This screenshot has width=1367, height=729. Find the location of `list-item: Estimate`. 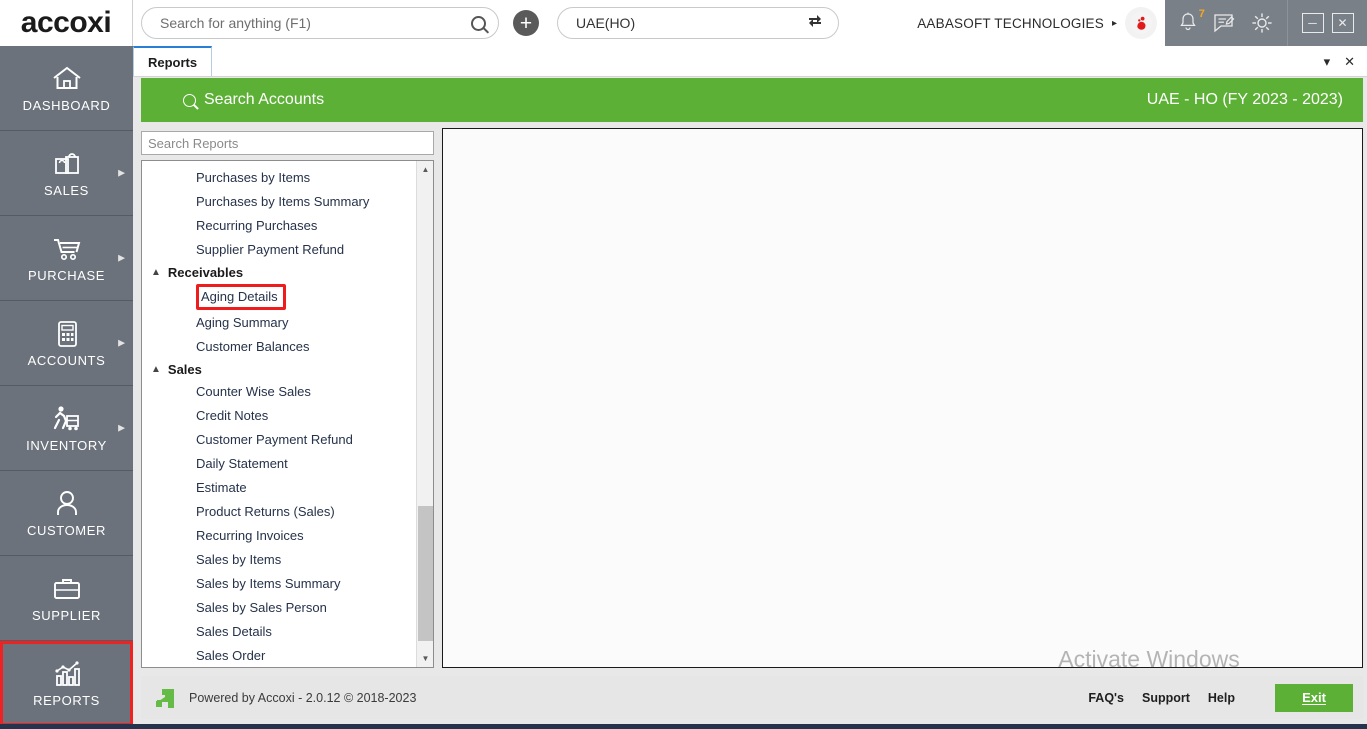

list-item: Estimate is located at coordinates (279, 488).